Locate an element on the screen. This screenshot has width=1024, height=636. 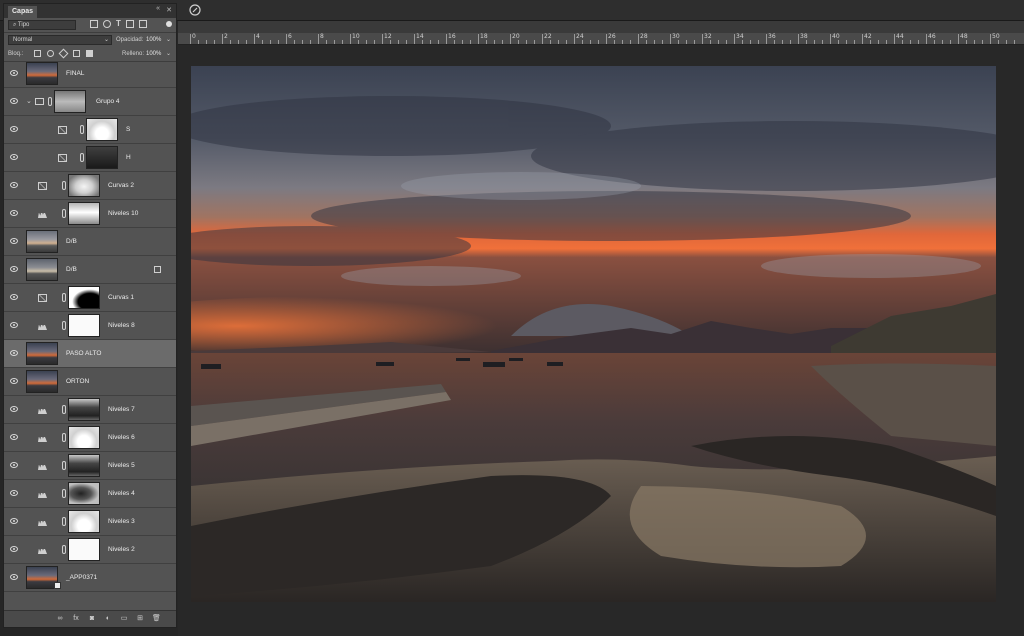
trash-icon: 🗑 is located at coordinates (156, 619).